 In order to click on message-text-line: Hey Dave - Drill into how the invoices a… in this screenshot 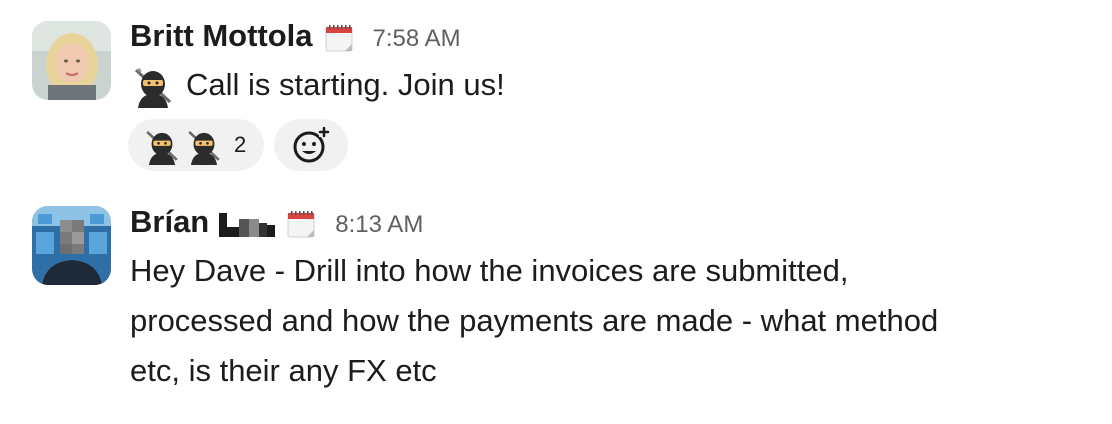, I will do `click(489, 270)`.